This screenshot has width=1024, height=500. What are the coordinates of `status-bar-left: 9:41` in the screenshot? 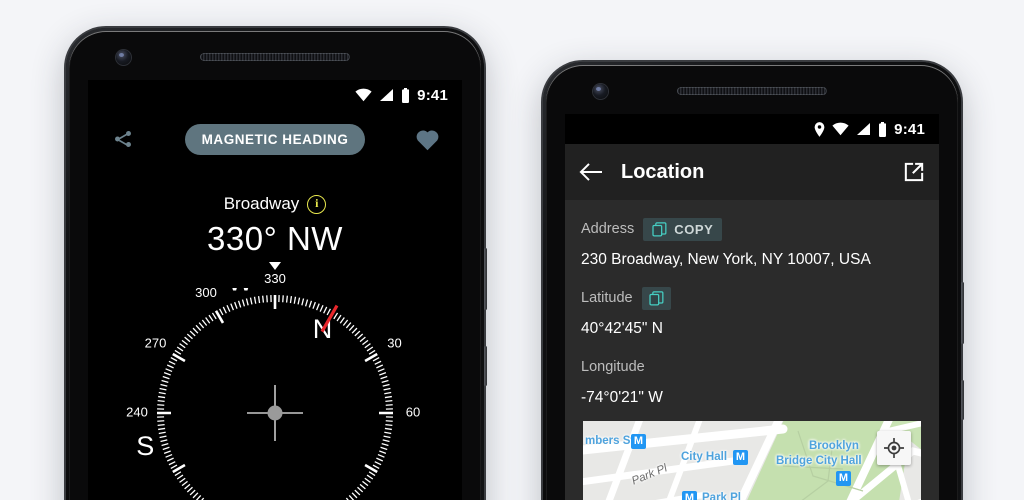 It's located at (275, 95).